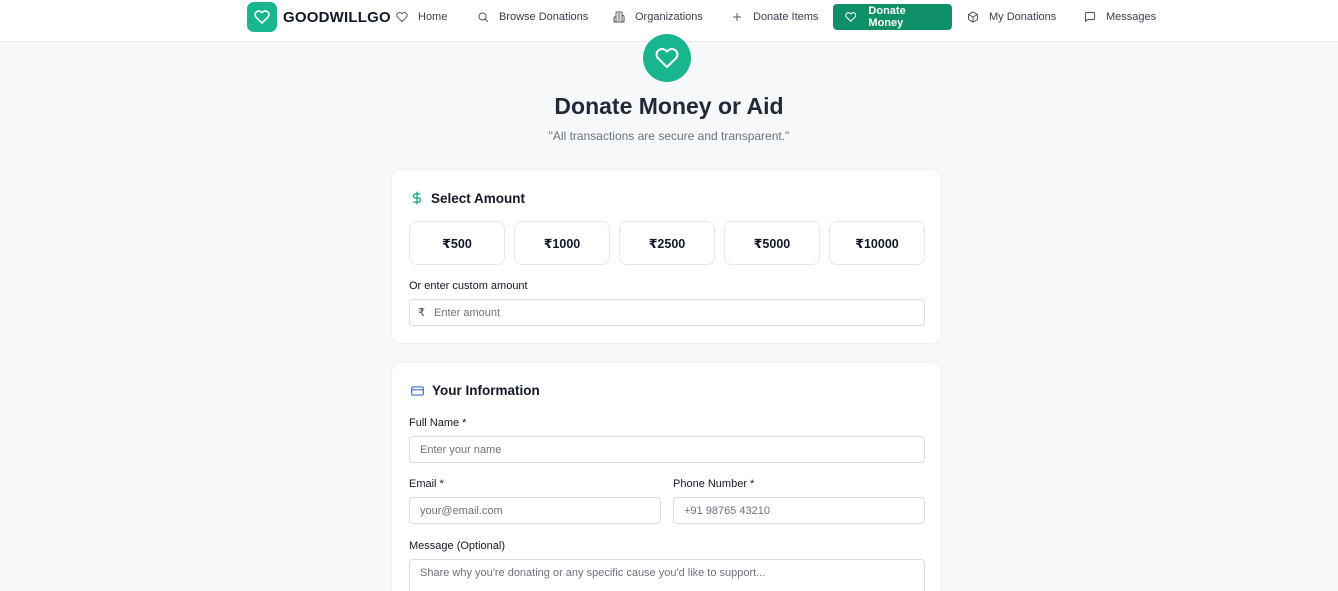  I want to click on amount-option-5000: ₹5000, so click(772, 243).